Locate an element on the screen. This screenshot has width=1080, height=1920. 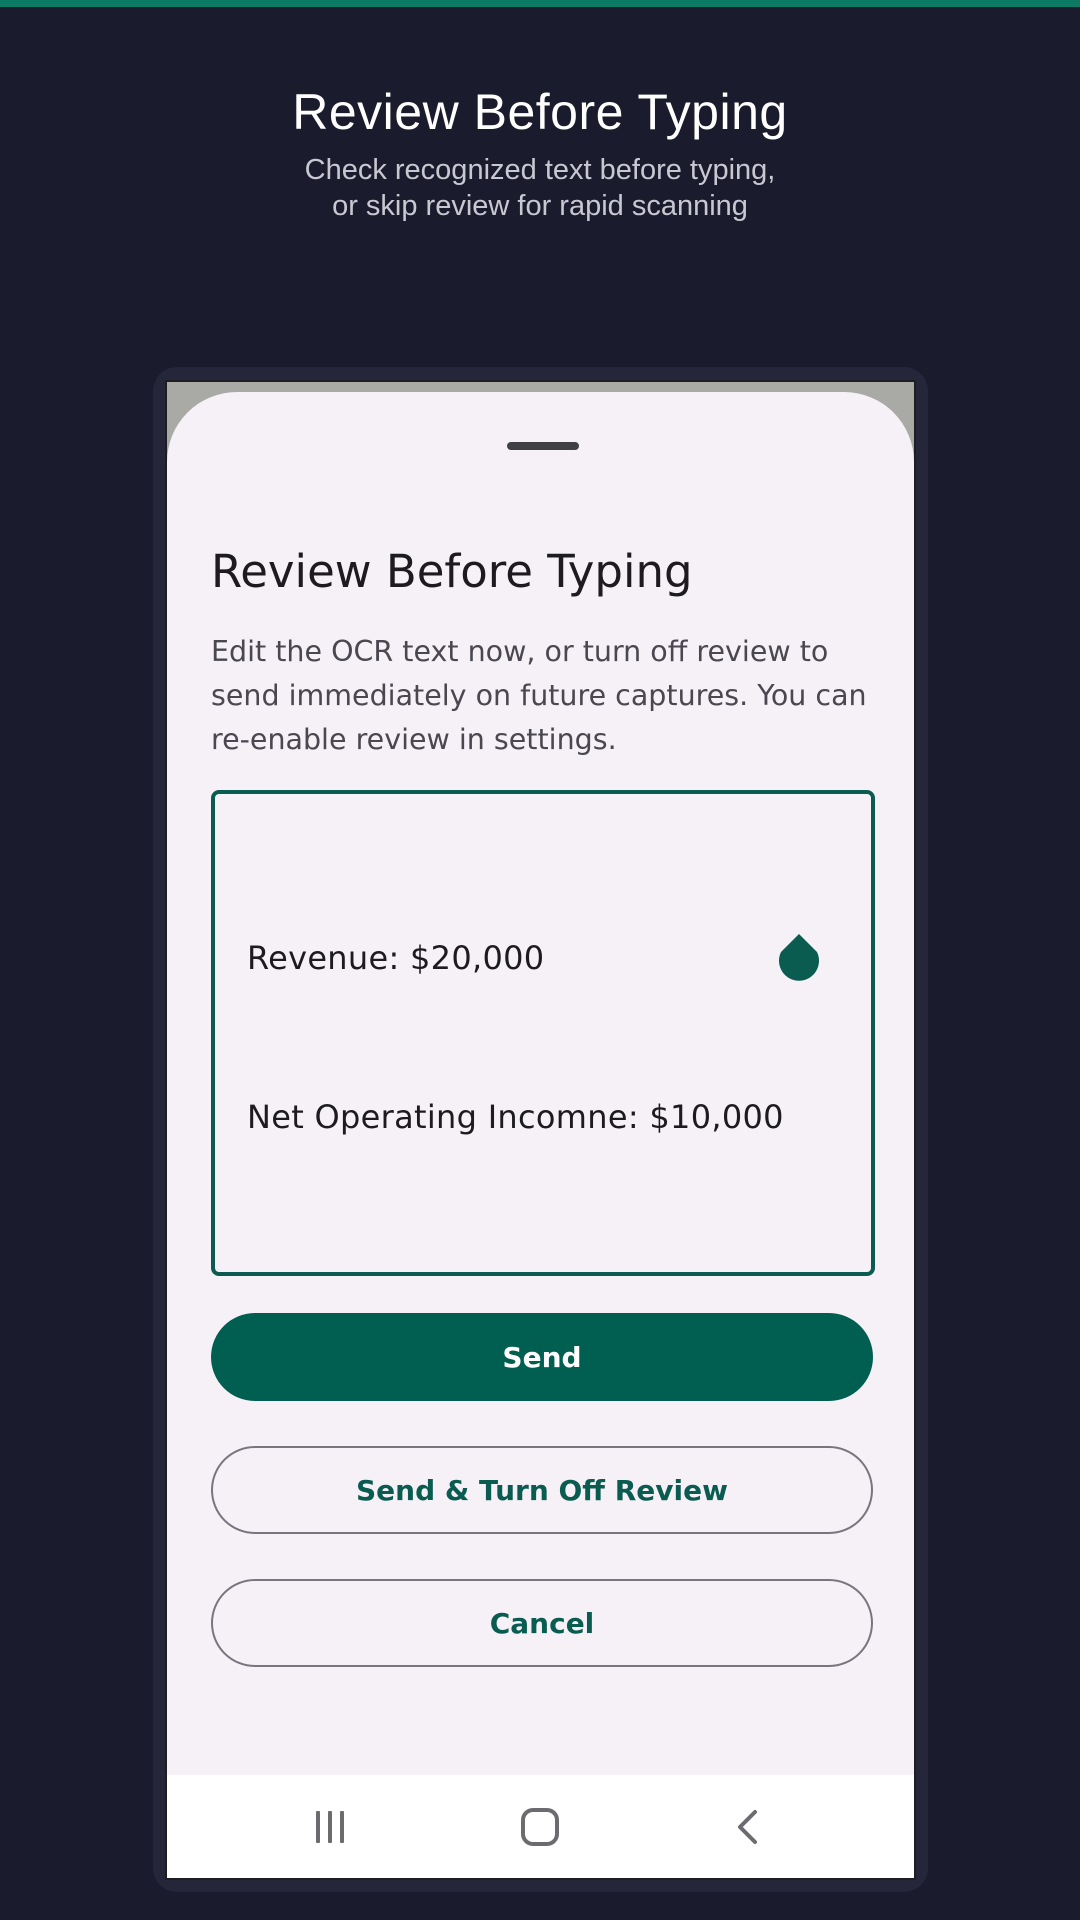
top-accent-bar is located at coordinates (540, 3).